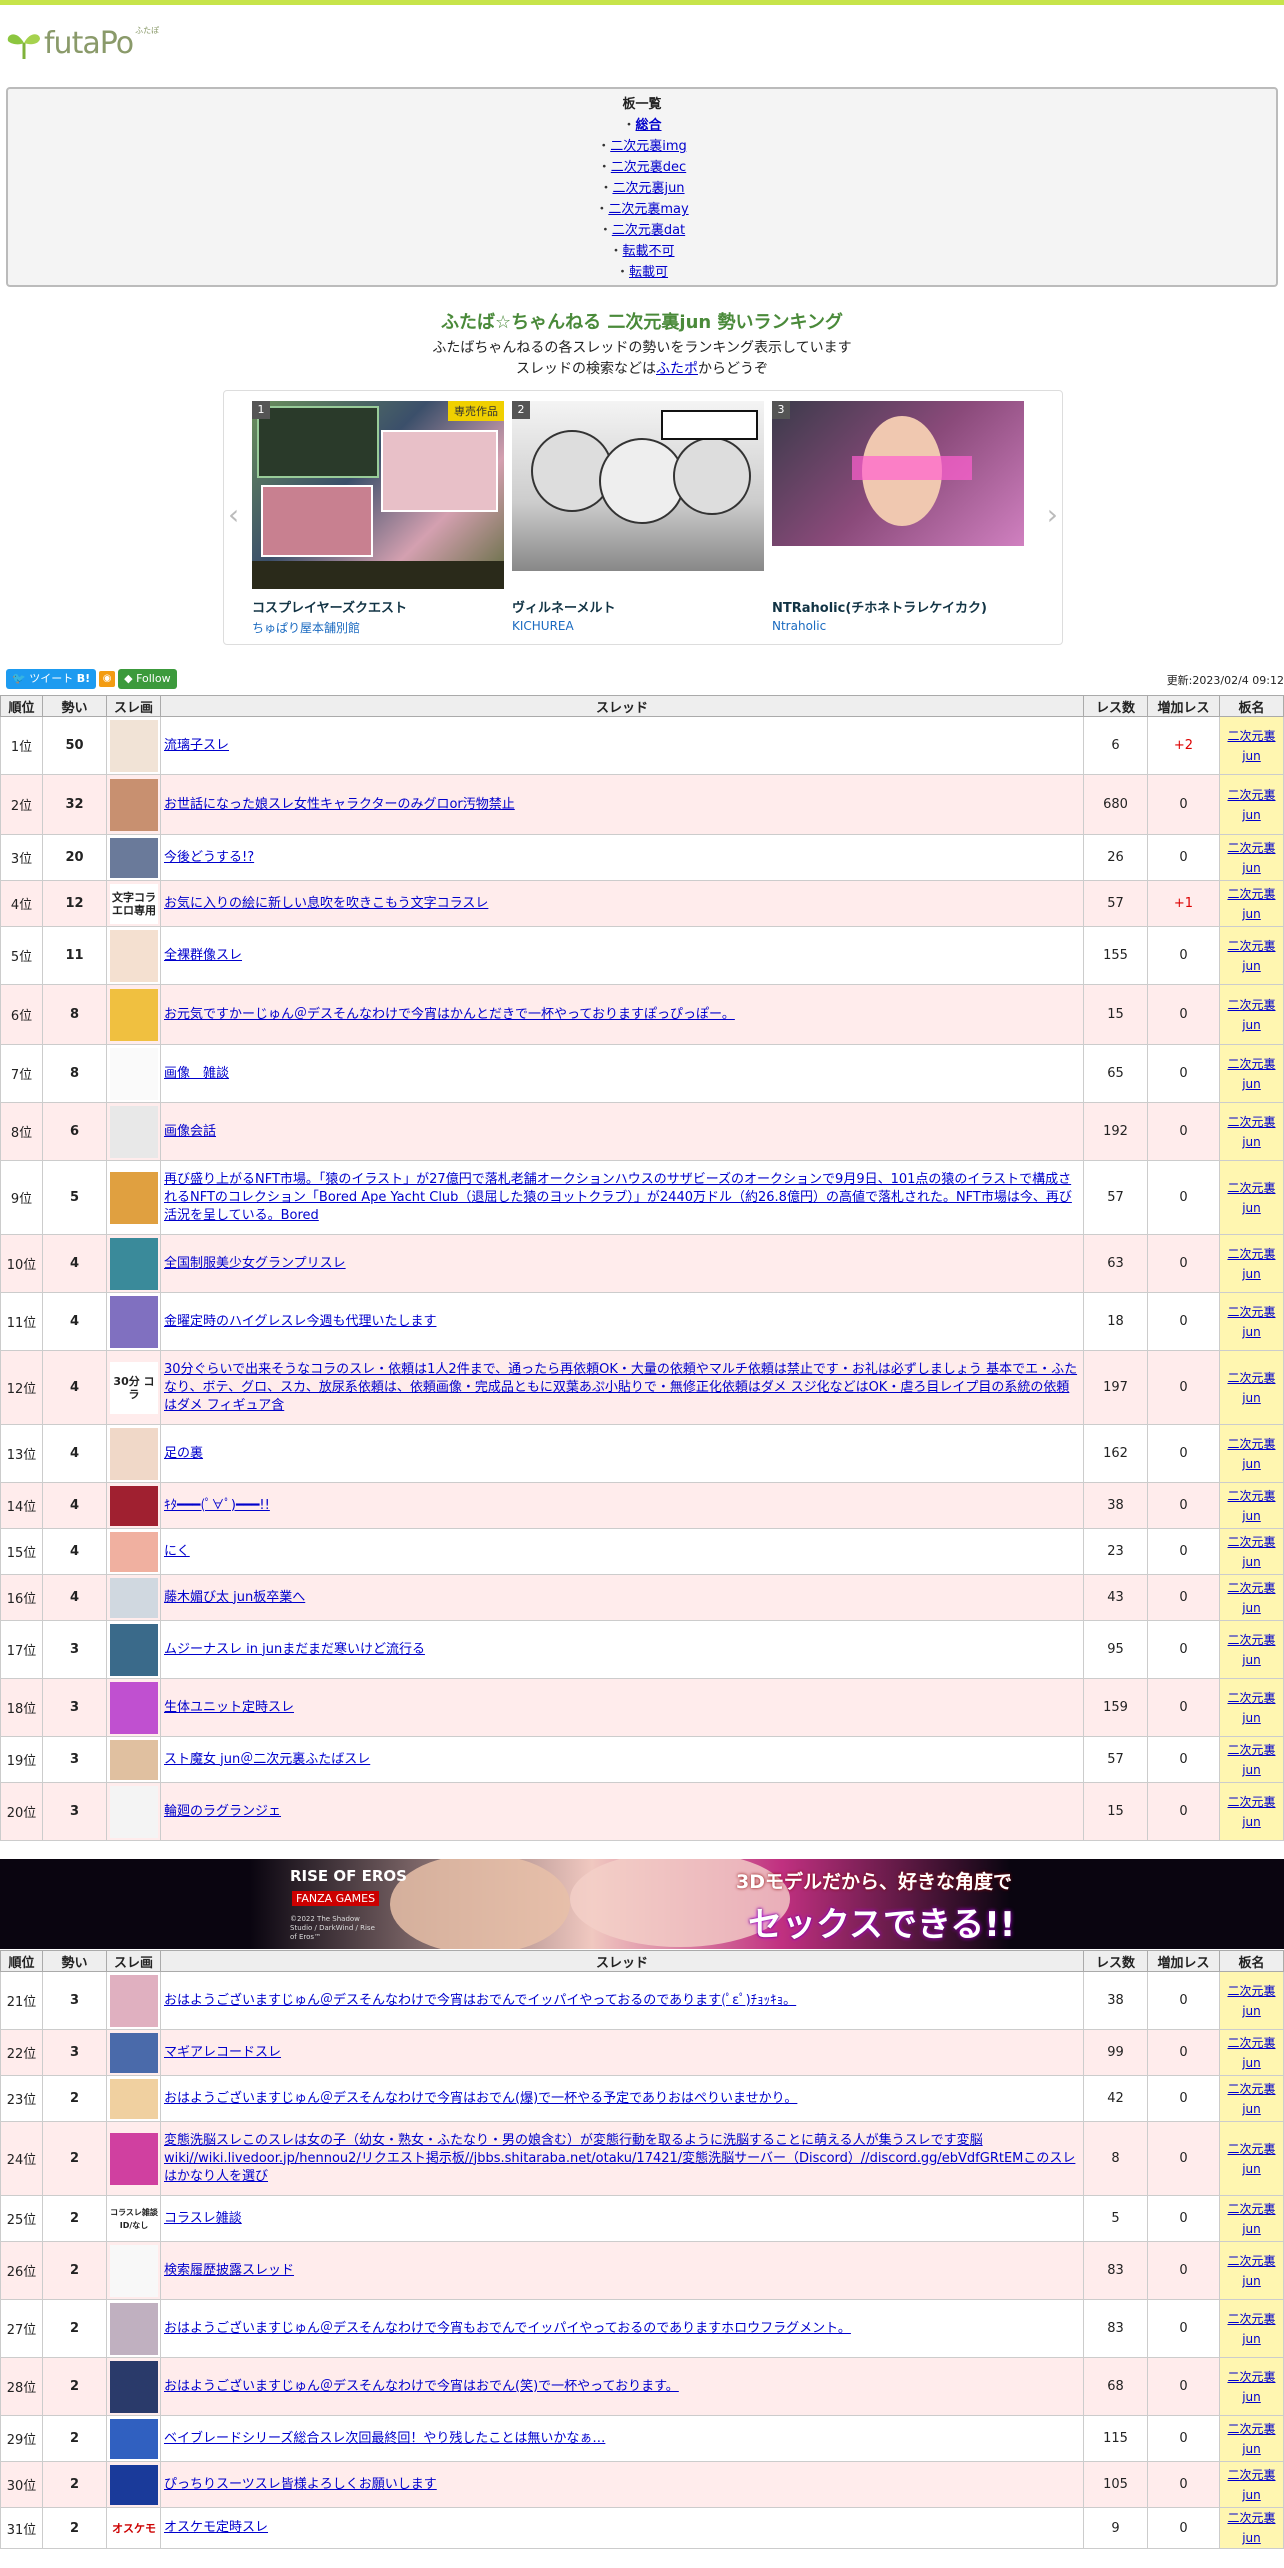 The height and width of the screenshot is (2568, 1284). Describe the element at coordinates (898, 517) in the screenshot. I see `carousel-item-3: 3 NTRaholic(チホネトラレケイカク) Ntraholic` at that location.